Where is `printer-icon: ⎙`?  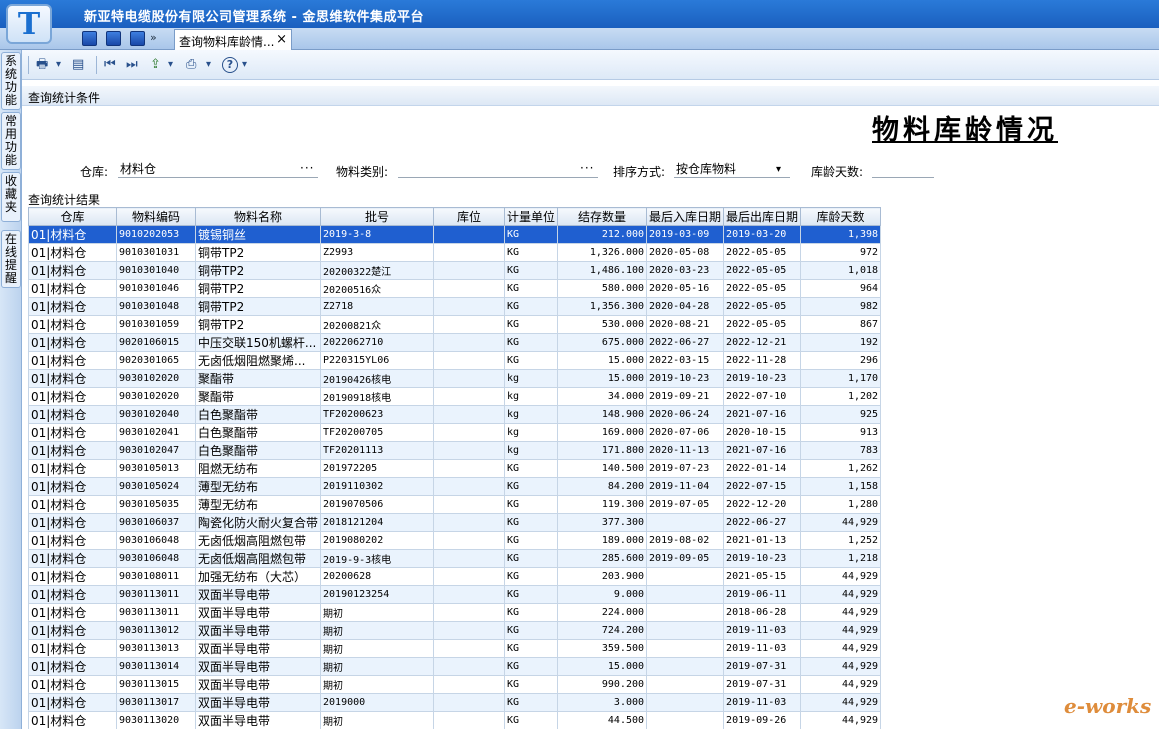
printer-icon: ⎙ is located at coordinates (191, 65).